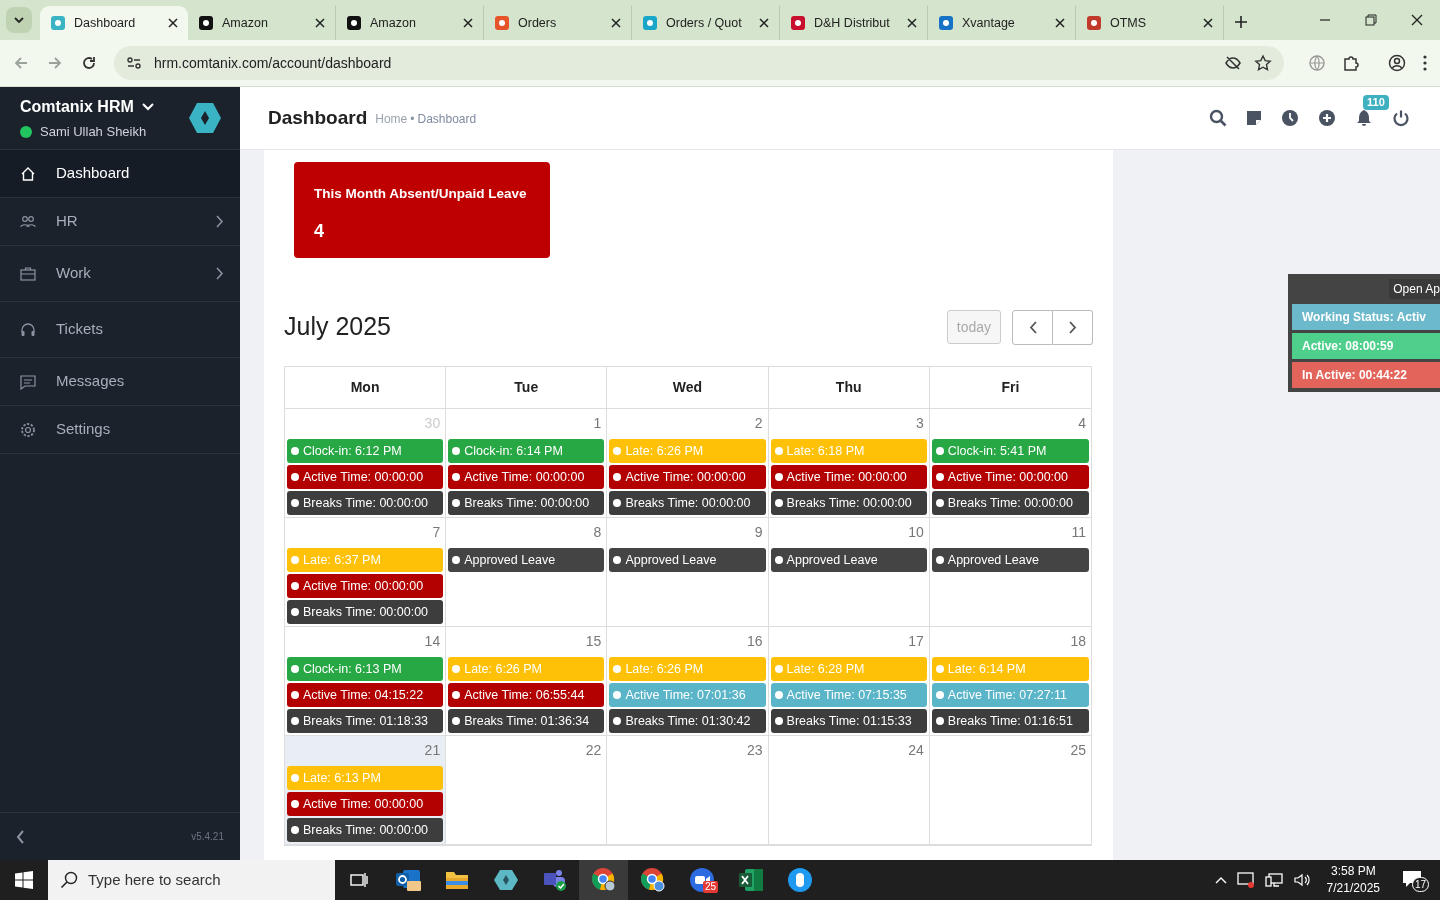 The width and height of the screenshot is (1440, 900). What do you see at coordinates (365, 721) in the screenshot?
I see `calendar-event: Breaks Time: 01:18:33` at bounding box center [365, 721].